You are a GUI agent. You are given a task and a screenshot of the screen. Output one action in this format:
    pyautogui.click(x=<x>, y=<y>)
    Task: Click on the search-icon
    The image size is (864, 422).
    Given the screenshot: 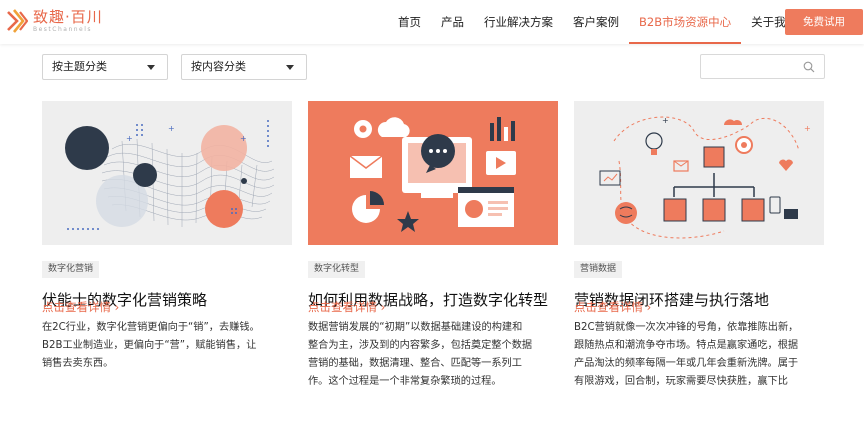 What is the action you would take?
    pyautogui.click(x=809, y=67)
    